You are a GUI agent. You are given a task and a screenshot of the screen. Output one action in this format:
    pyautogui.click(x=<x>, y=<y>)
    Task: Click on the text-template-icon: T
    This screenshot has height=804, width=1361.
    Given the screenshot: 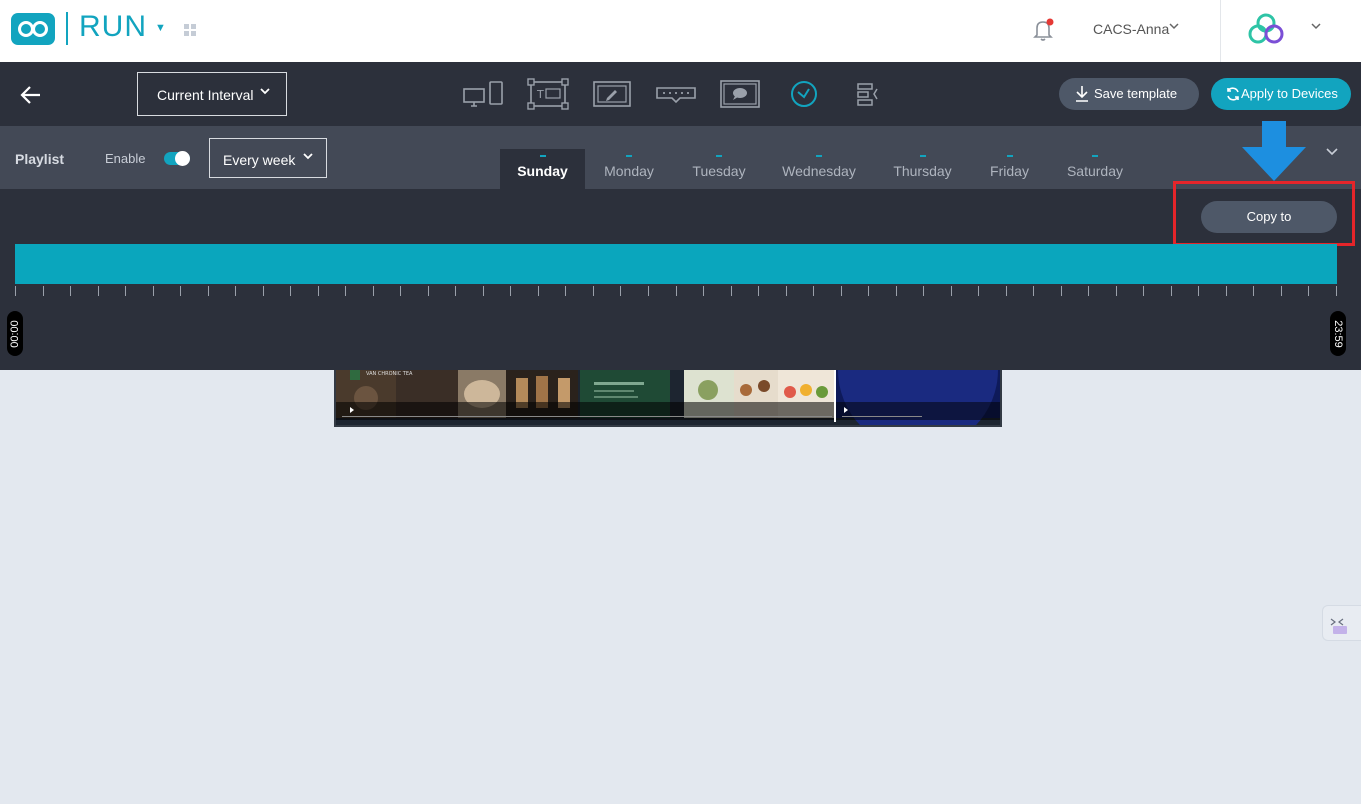 What is the action you would take?
    pyautogui.click(x=548, y=94)
    